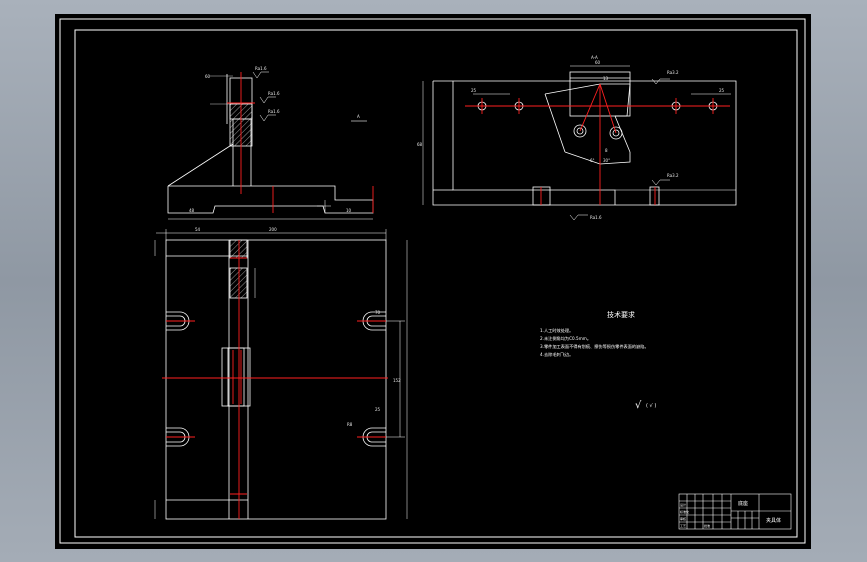 This screenshot has height=562, width=867. Describe the element at coordinates (349, 210) in the screenshot. I see `dim-label-step: 10` at that location.